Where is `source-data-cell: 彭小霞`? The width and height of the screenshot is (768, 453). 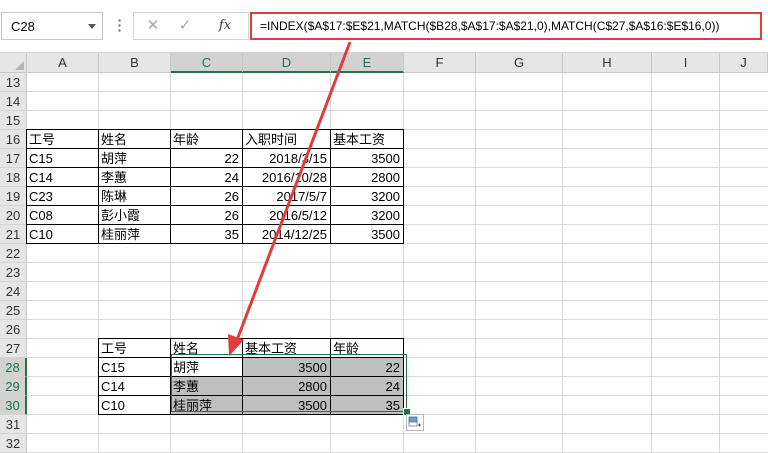 source-data-cell: 彭小霞 is located at coordinates (134, 215).